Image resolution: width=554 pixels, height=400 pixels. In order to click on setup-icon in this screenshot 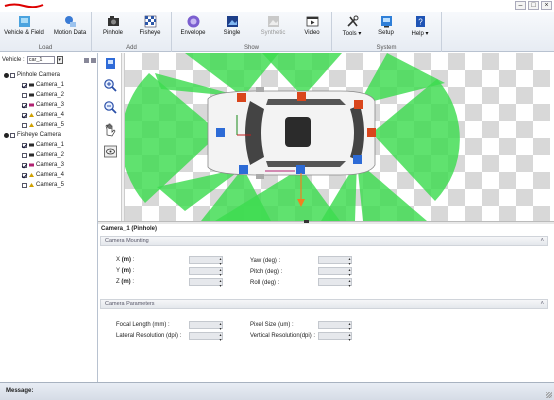, I will do `click(386, 22)`.